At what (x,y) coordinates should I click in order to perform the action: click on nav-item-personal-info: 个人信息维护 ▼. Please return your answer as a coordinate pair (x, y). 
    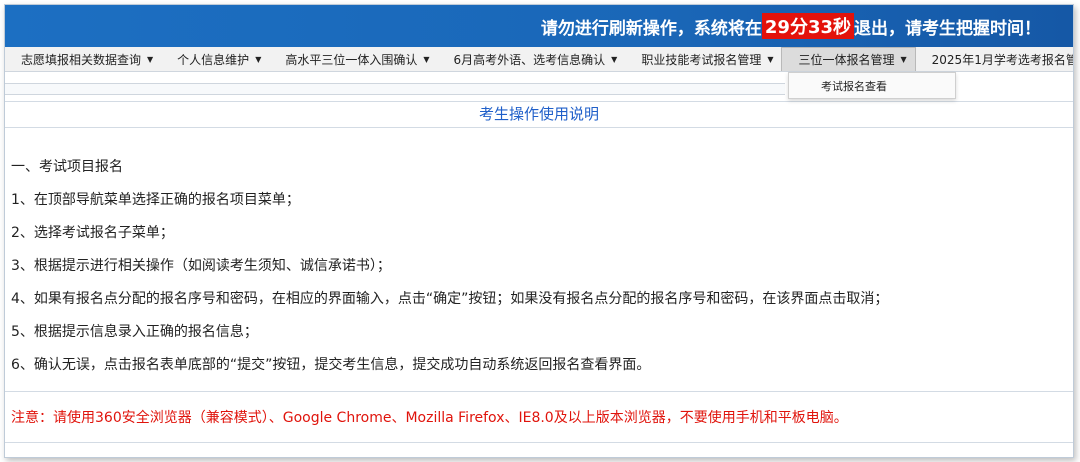
    Looking at the image, I should click on (215, 59).